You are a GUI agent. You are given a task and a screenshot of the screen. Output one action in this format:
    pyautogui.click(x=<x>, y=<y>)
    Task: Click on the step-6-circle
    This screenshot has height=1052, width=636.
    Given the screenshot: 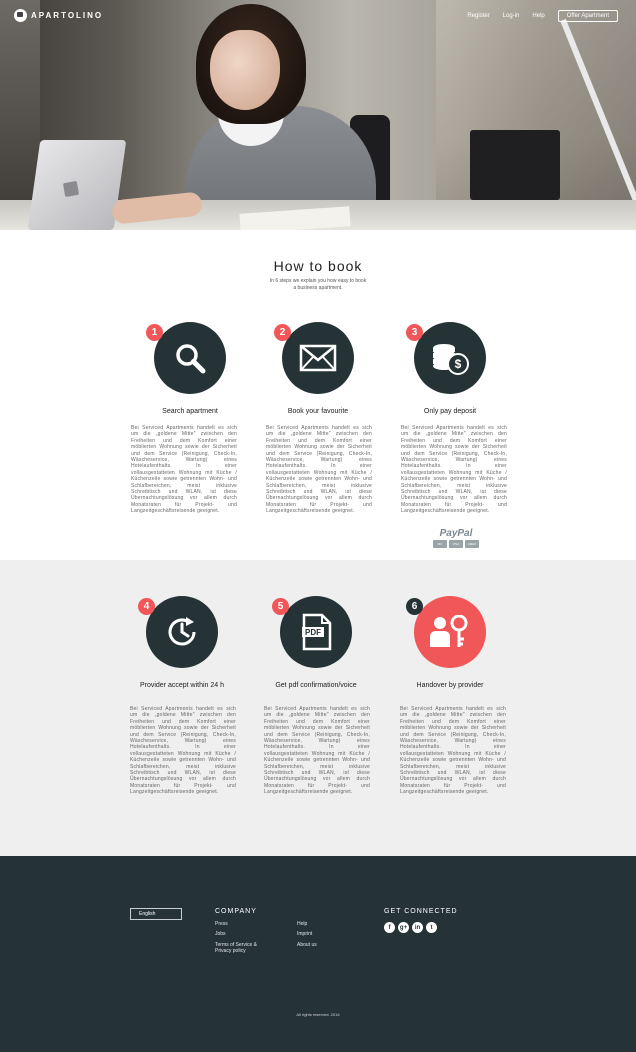 What is the action you would take?
    pyautogui.click(x=450, y=632)
    